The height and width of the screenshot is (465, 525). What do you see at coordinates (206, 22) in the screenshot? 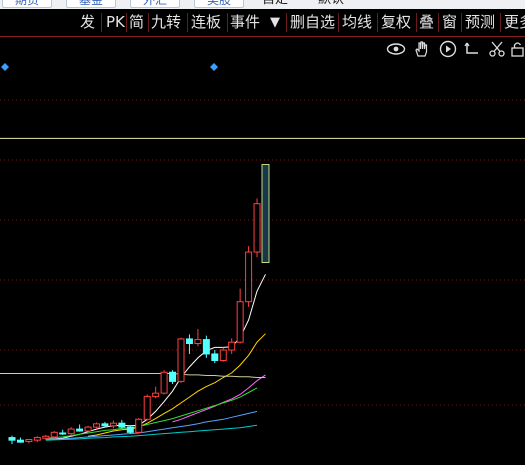
I see `toolbar-item-lianban: 连板` at bounding box center [206, 22].